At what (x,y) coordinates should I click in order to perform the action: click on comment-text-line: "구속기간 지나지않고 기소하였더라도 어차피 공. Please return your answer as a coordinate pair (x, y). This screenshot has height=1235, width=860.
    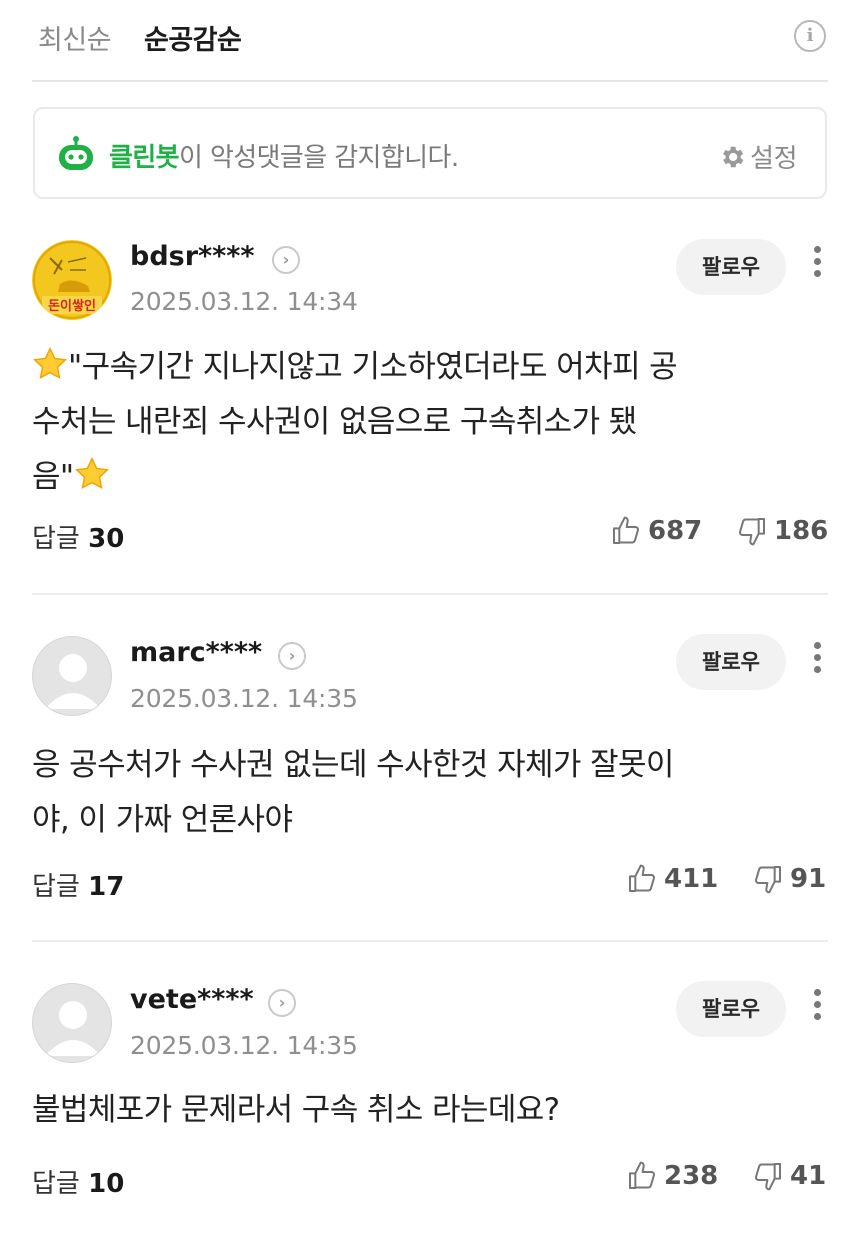
    Looking at the image, I should click on (412, 367).